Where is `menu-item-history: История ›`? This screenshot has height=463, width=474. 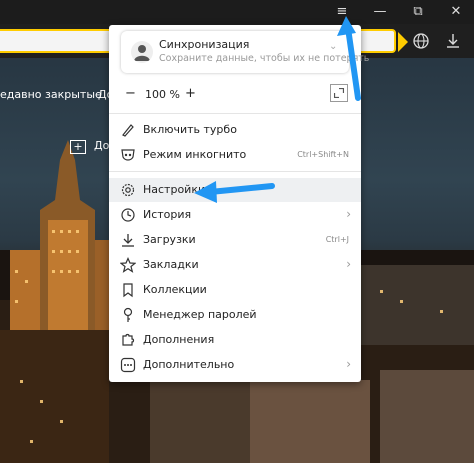 menu-item-history: История › is located at coordinates (235, 215).